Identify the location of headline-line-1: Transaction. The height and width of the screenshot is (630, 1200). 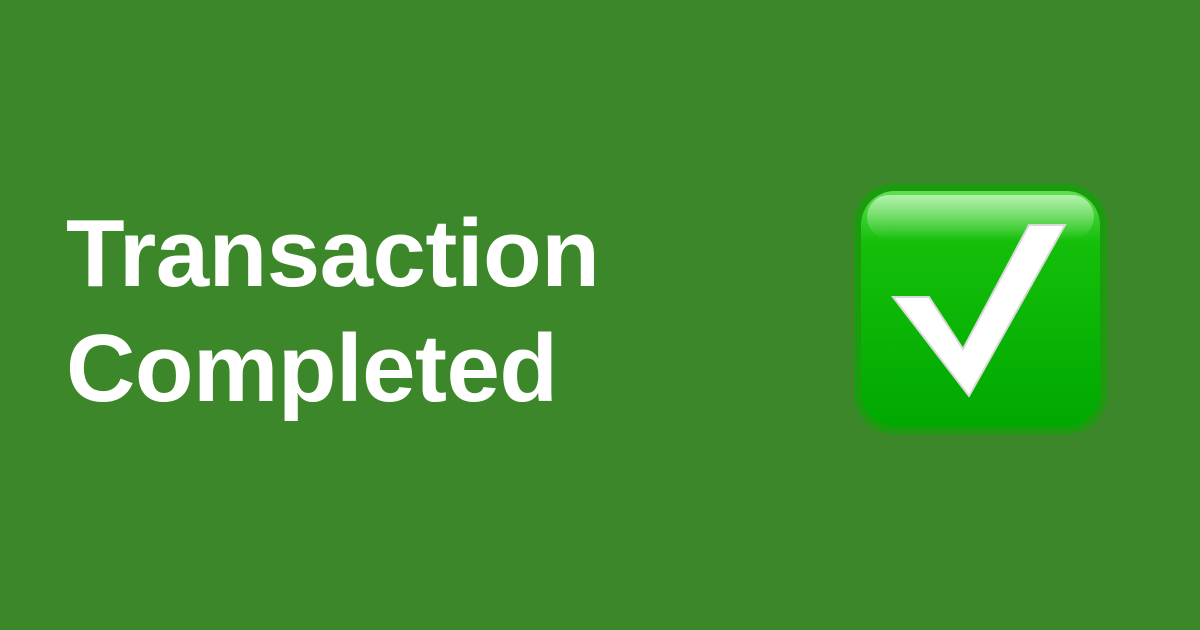
(333, 253).